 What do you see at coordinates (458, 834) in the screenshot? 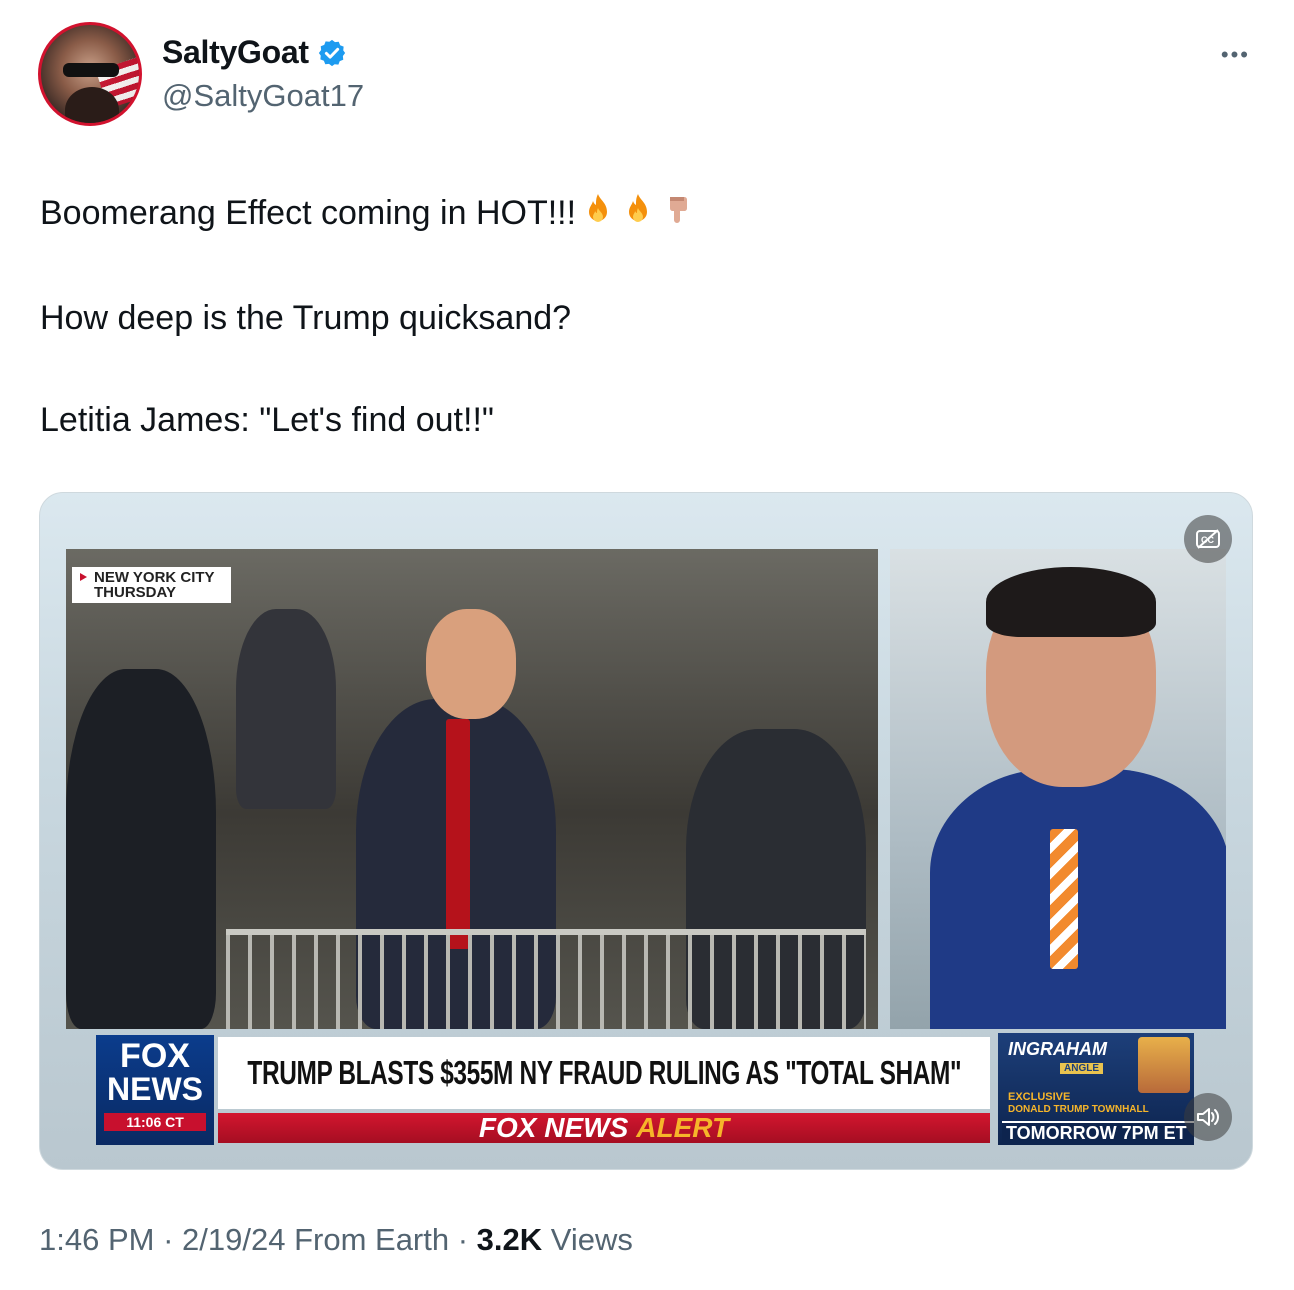
I see `red-tie` at bounding box center [458, 834].